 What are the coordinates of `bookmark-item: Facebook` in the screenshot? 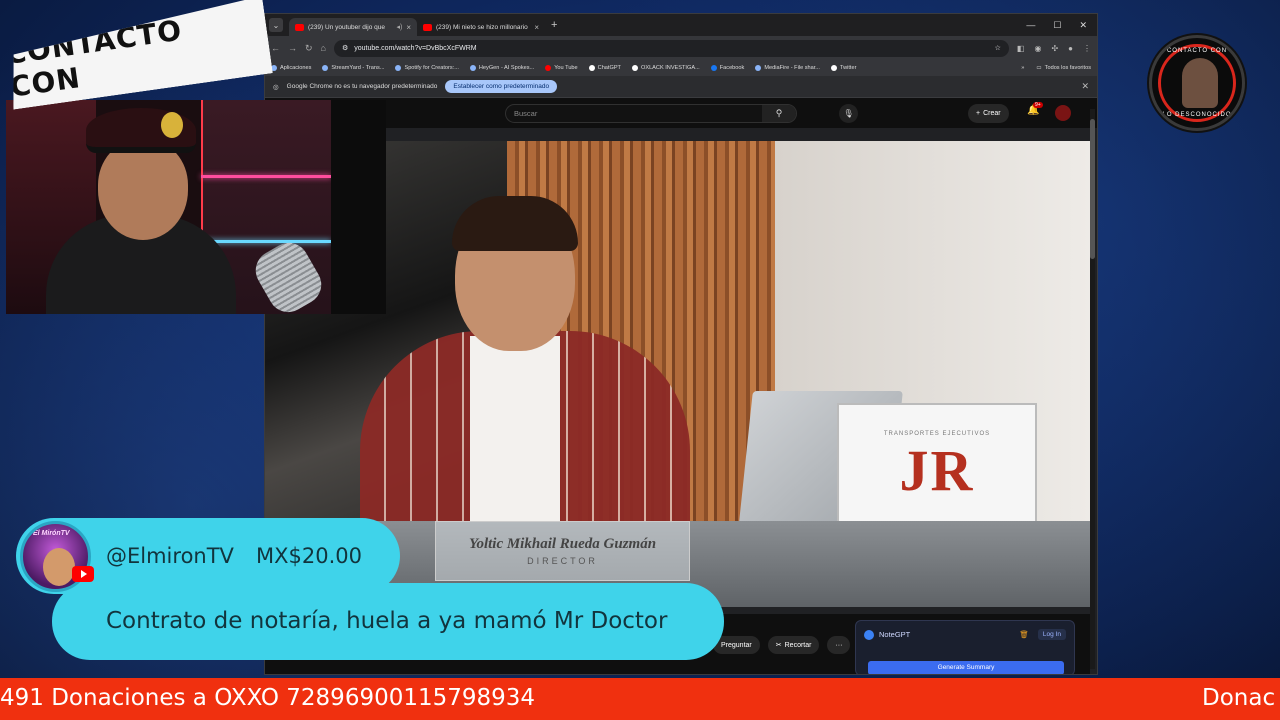 It's located at (727, 68).